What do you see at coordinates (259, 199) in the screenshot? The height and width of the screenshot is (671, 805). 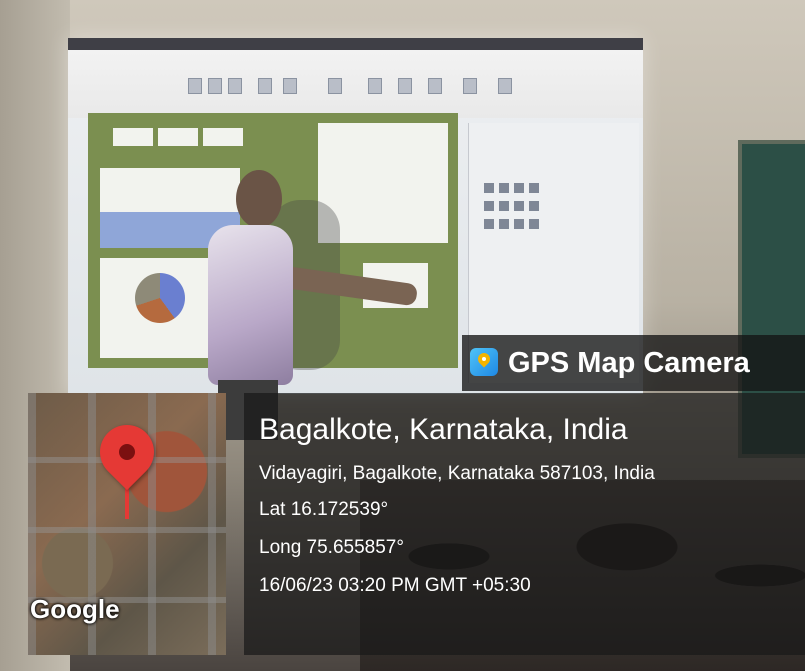 I see `presenter-head` at bounding box center [259, 199].